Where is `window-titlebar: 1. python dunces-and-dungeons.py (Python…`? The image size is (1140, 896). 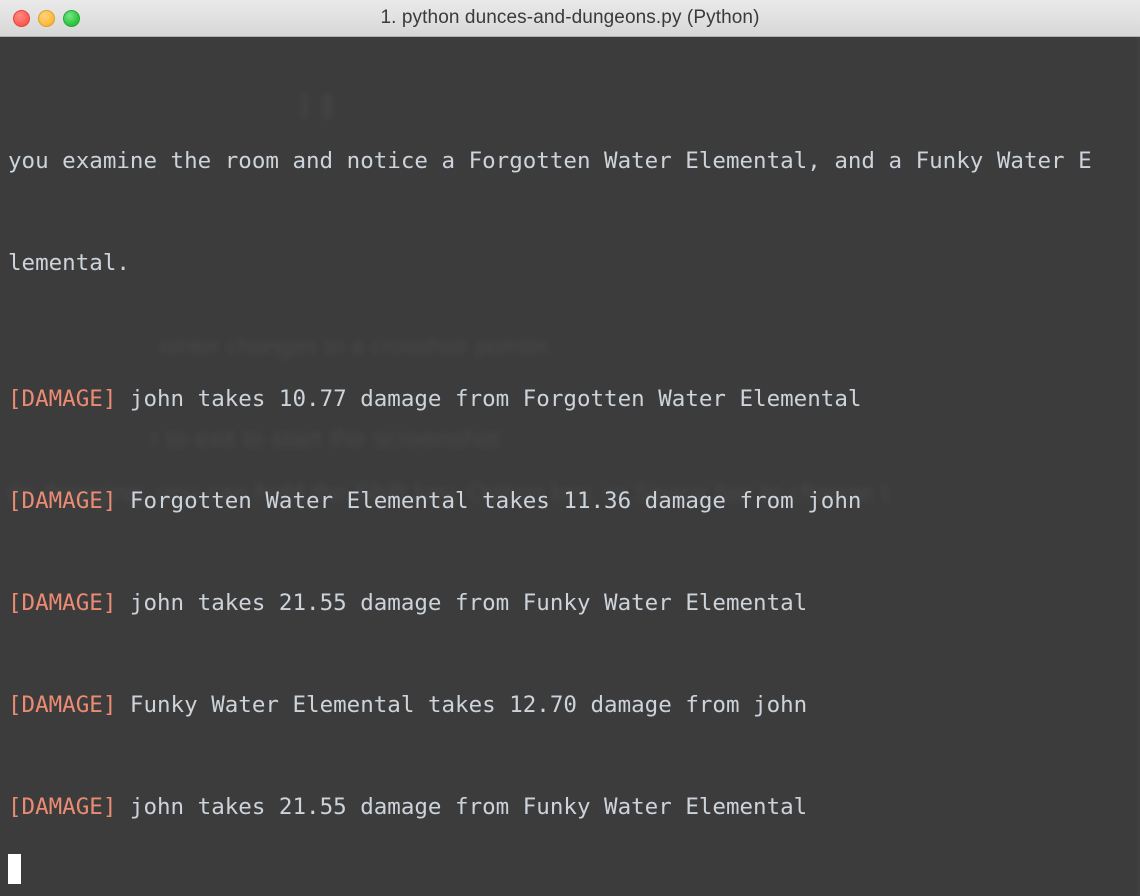 window-titlebar: 1. python dunces-and-dungeons.py (Python… is located at coordinates (570, 18).